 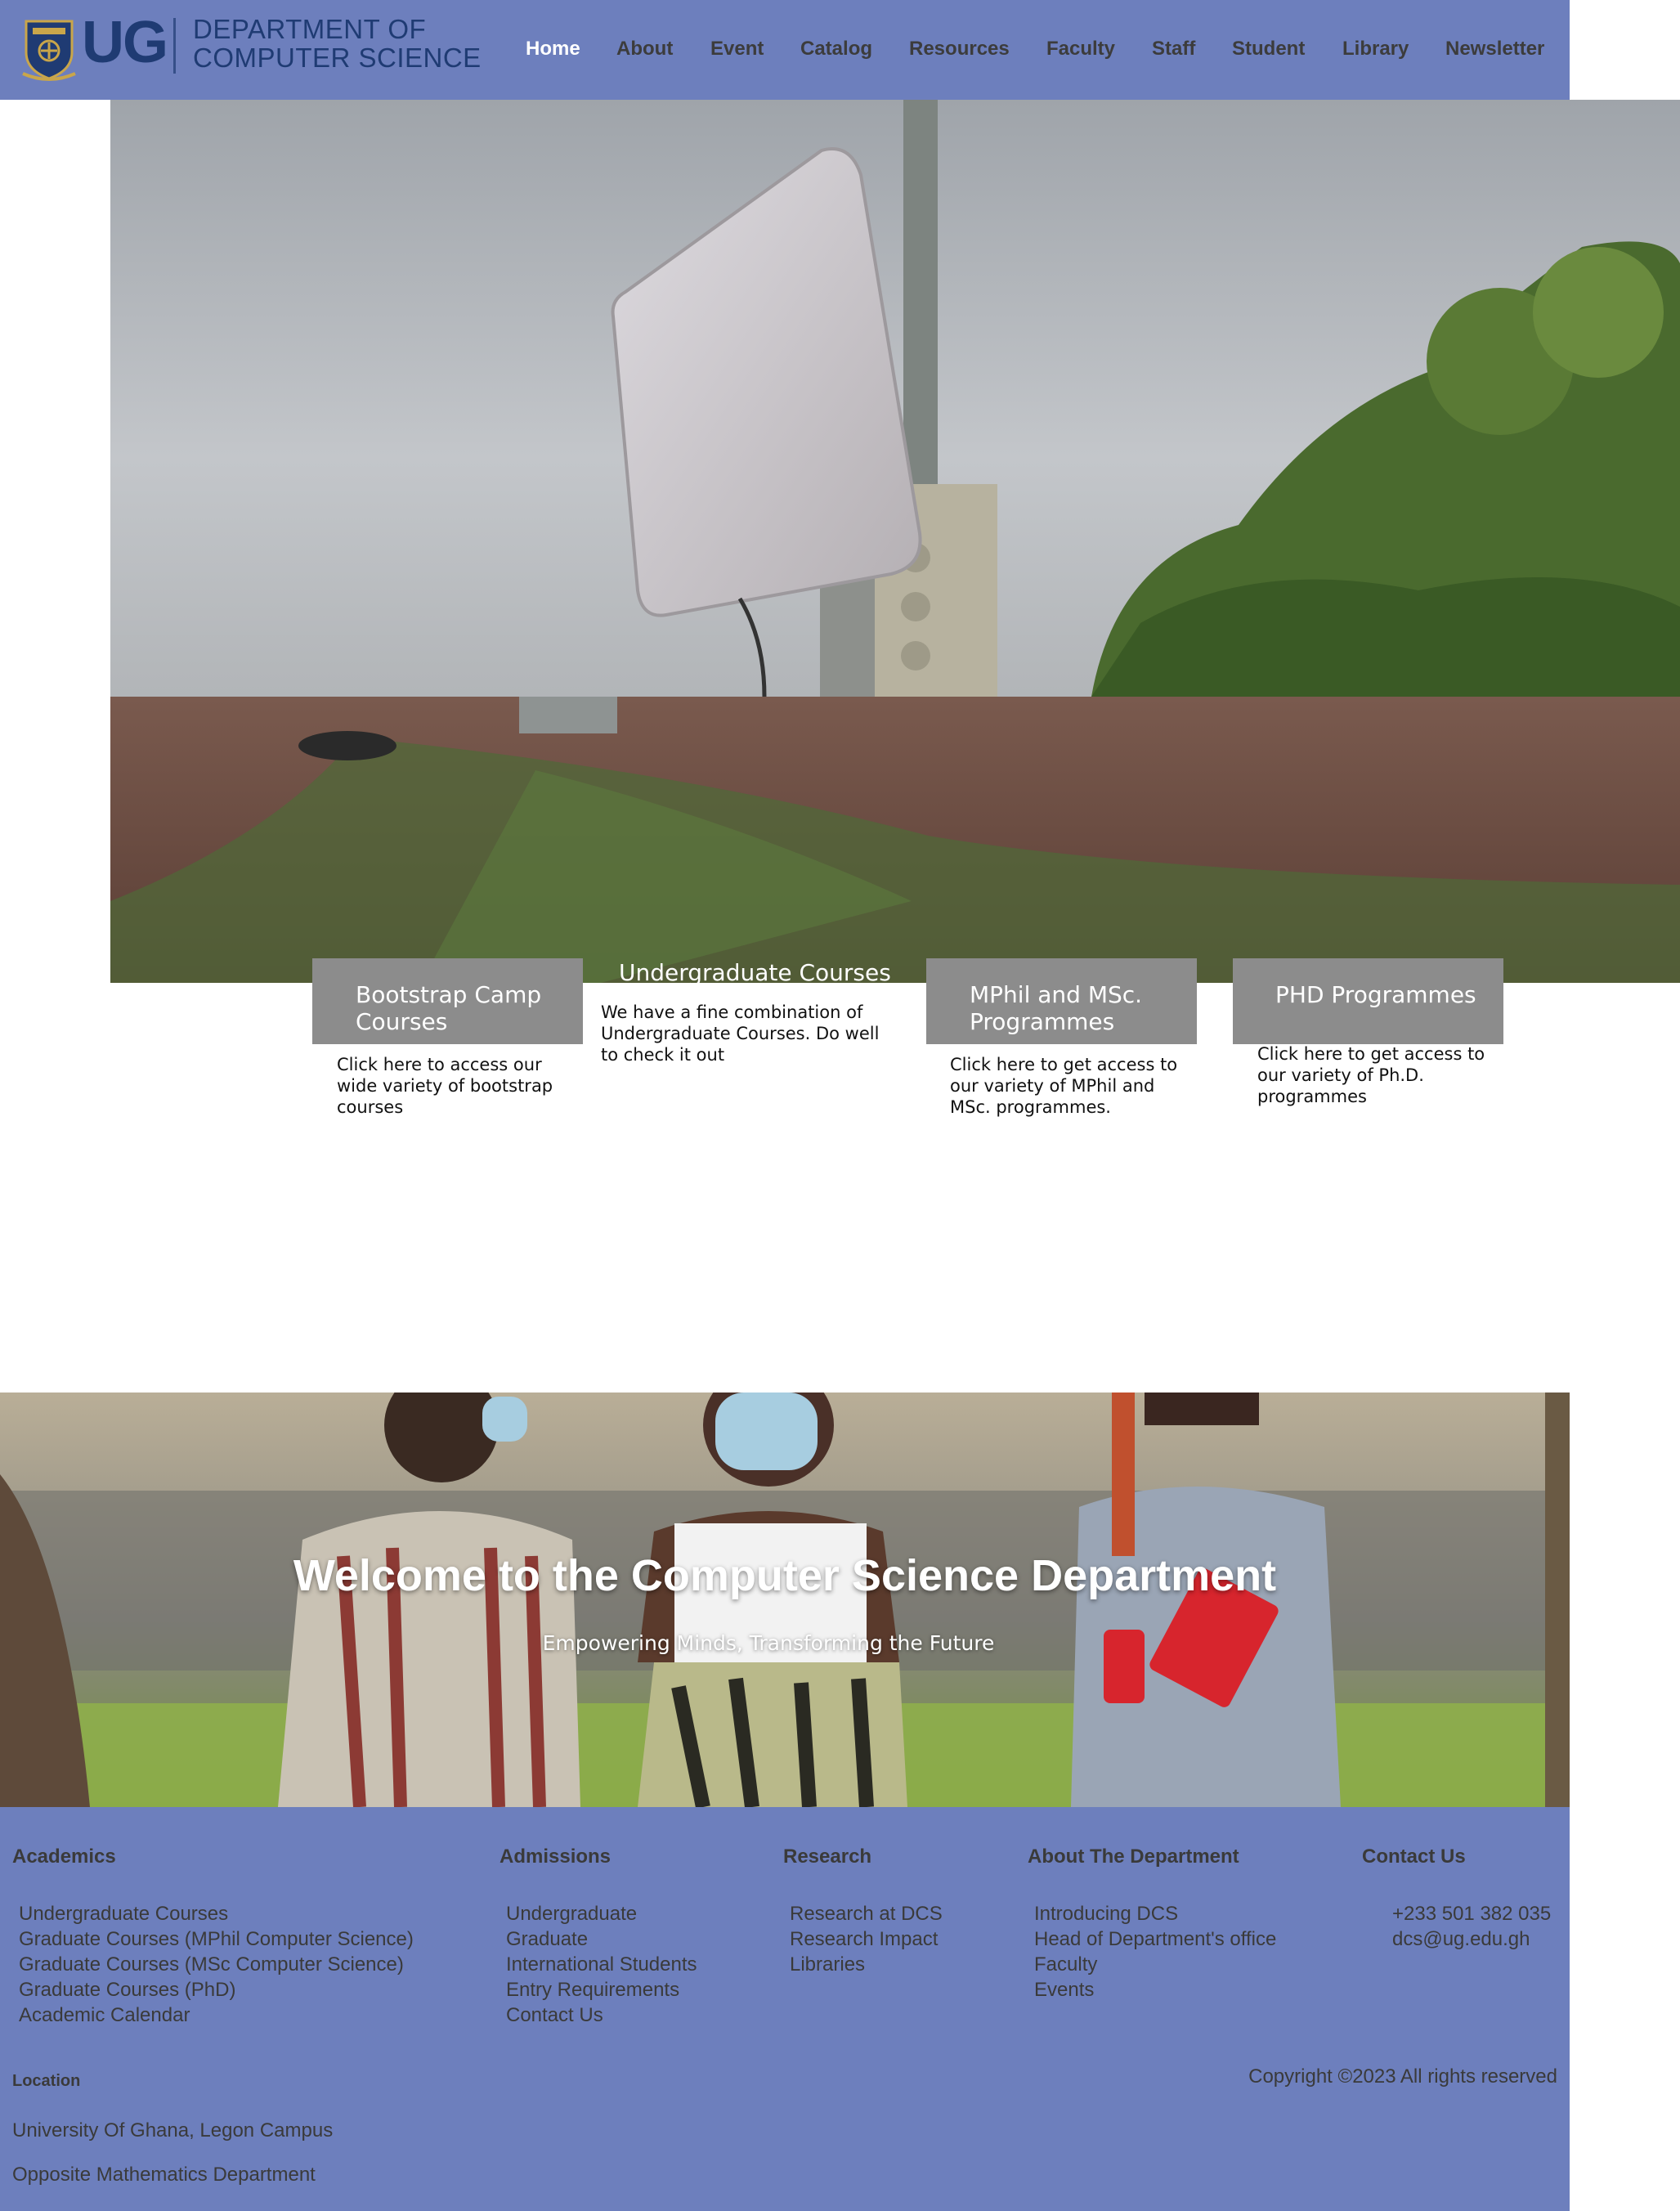 What do you see at coordinates (164, 2175) in the screenshot?
I see `footer-location-line-2: Opposite Mathematics Department` at bounding box center [164, 2175].